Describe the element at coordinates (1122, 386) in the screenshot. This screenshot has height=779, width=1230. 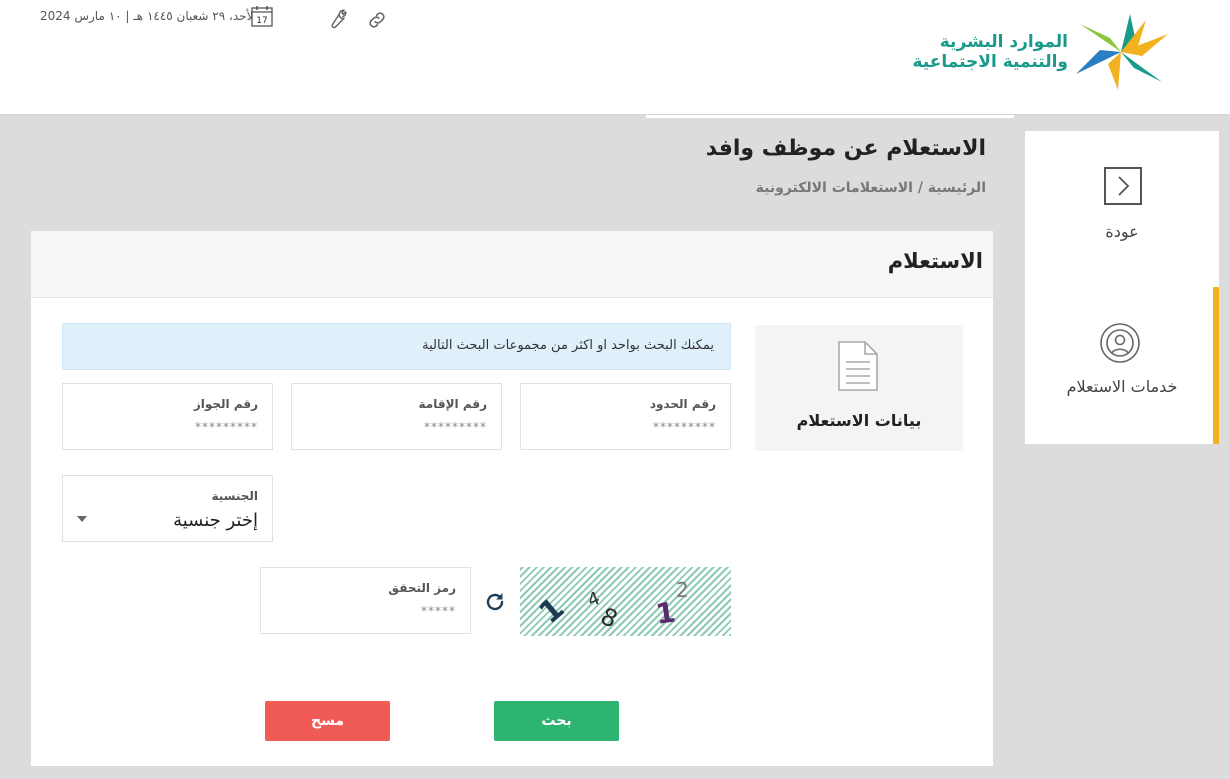
I see `inquiry-services-label: خدمات الاستعلام` at that location.